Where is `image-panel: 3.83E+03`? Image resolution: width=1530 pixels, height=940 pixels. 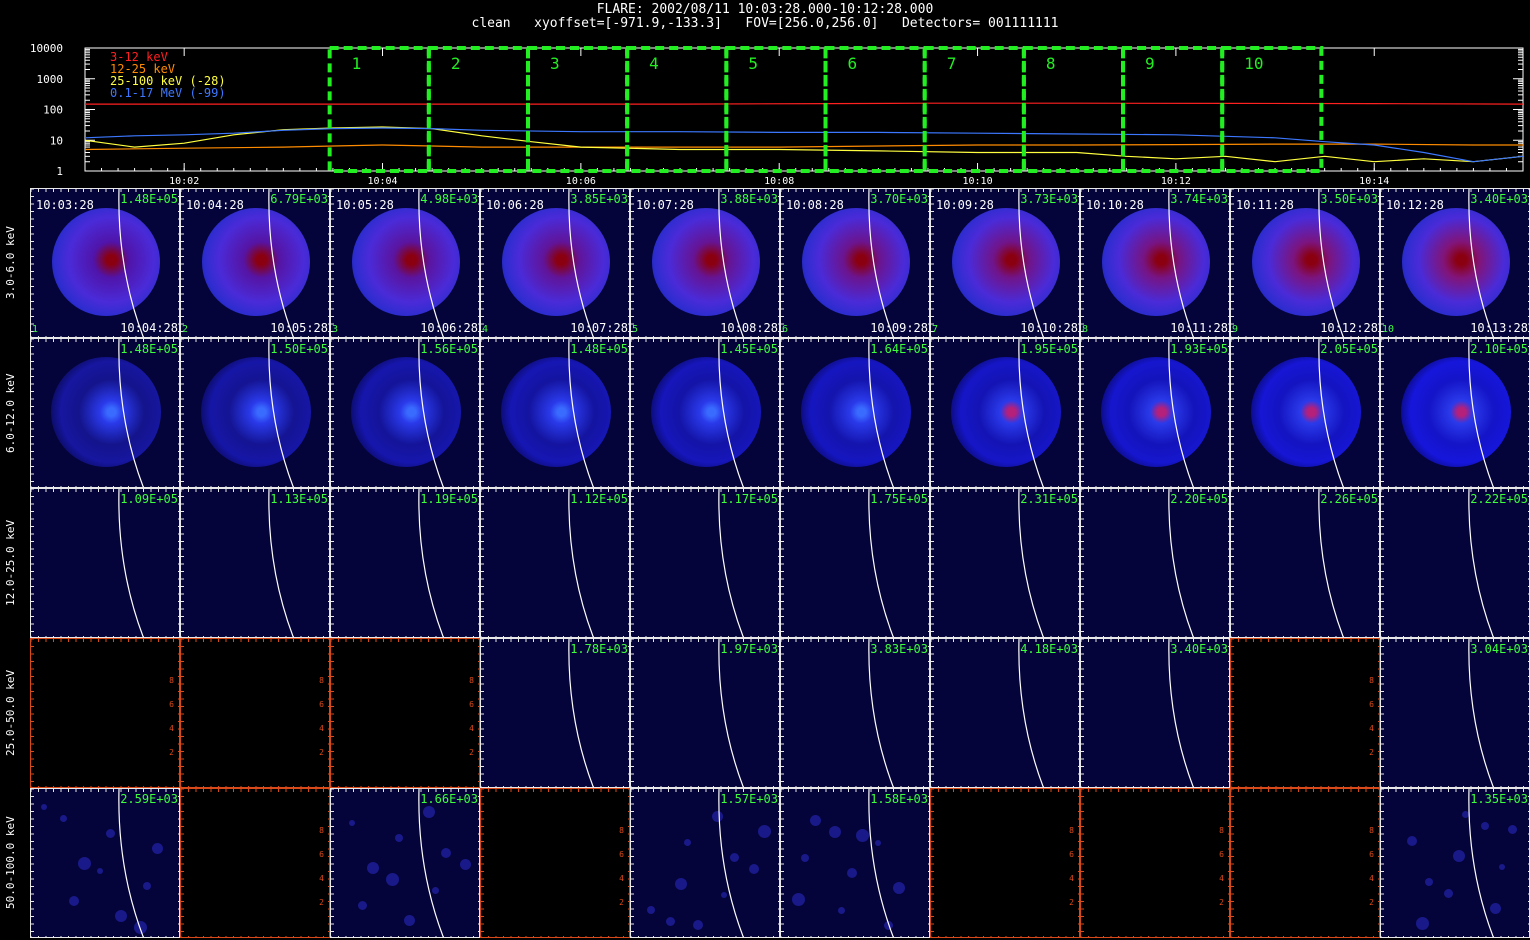 image-panel: 3.83E+03 is located at coordinates (855, 713).